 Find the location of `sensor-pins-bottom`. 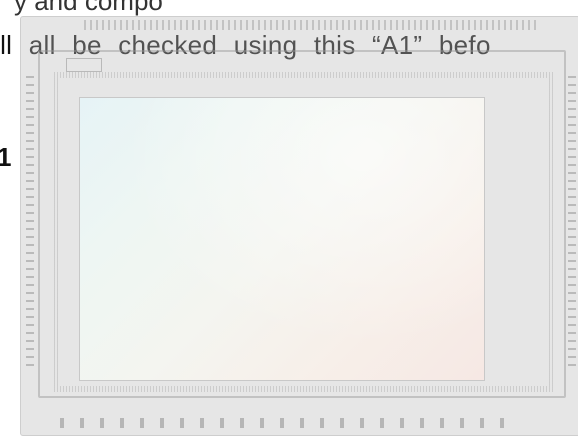

sensor-pins-bottom is located at coordinates (285, 423).